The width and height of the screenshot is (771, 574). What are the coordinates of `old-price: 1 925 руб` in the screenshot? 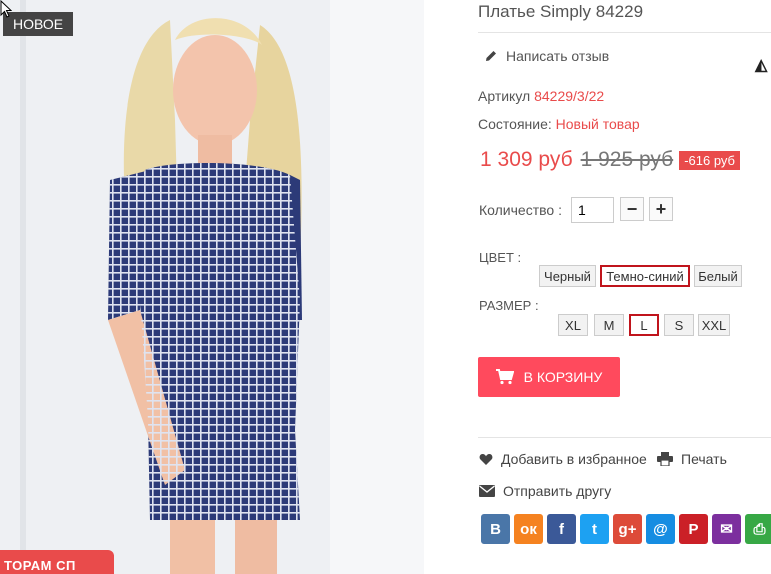 It's located at (627, 159).